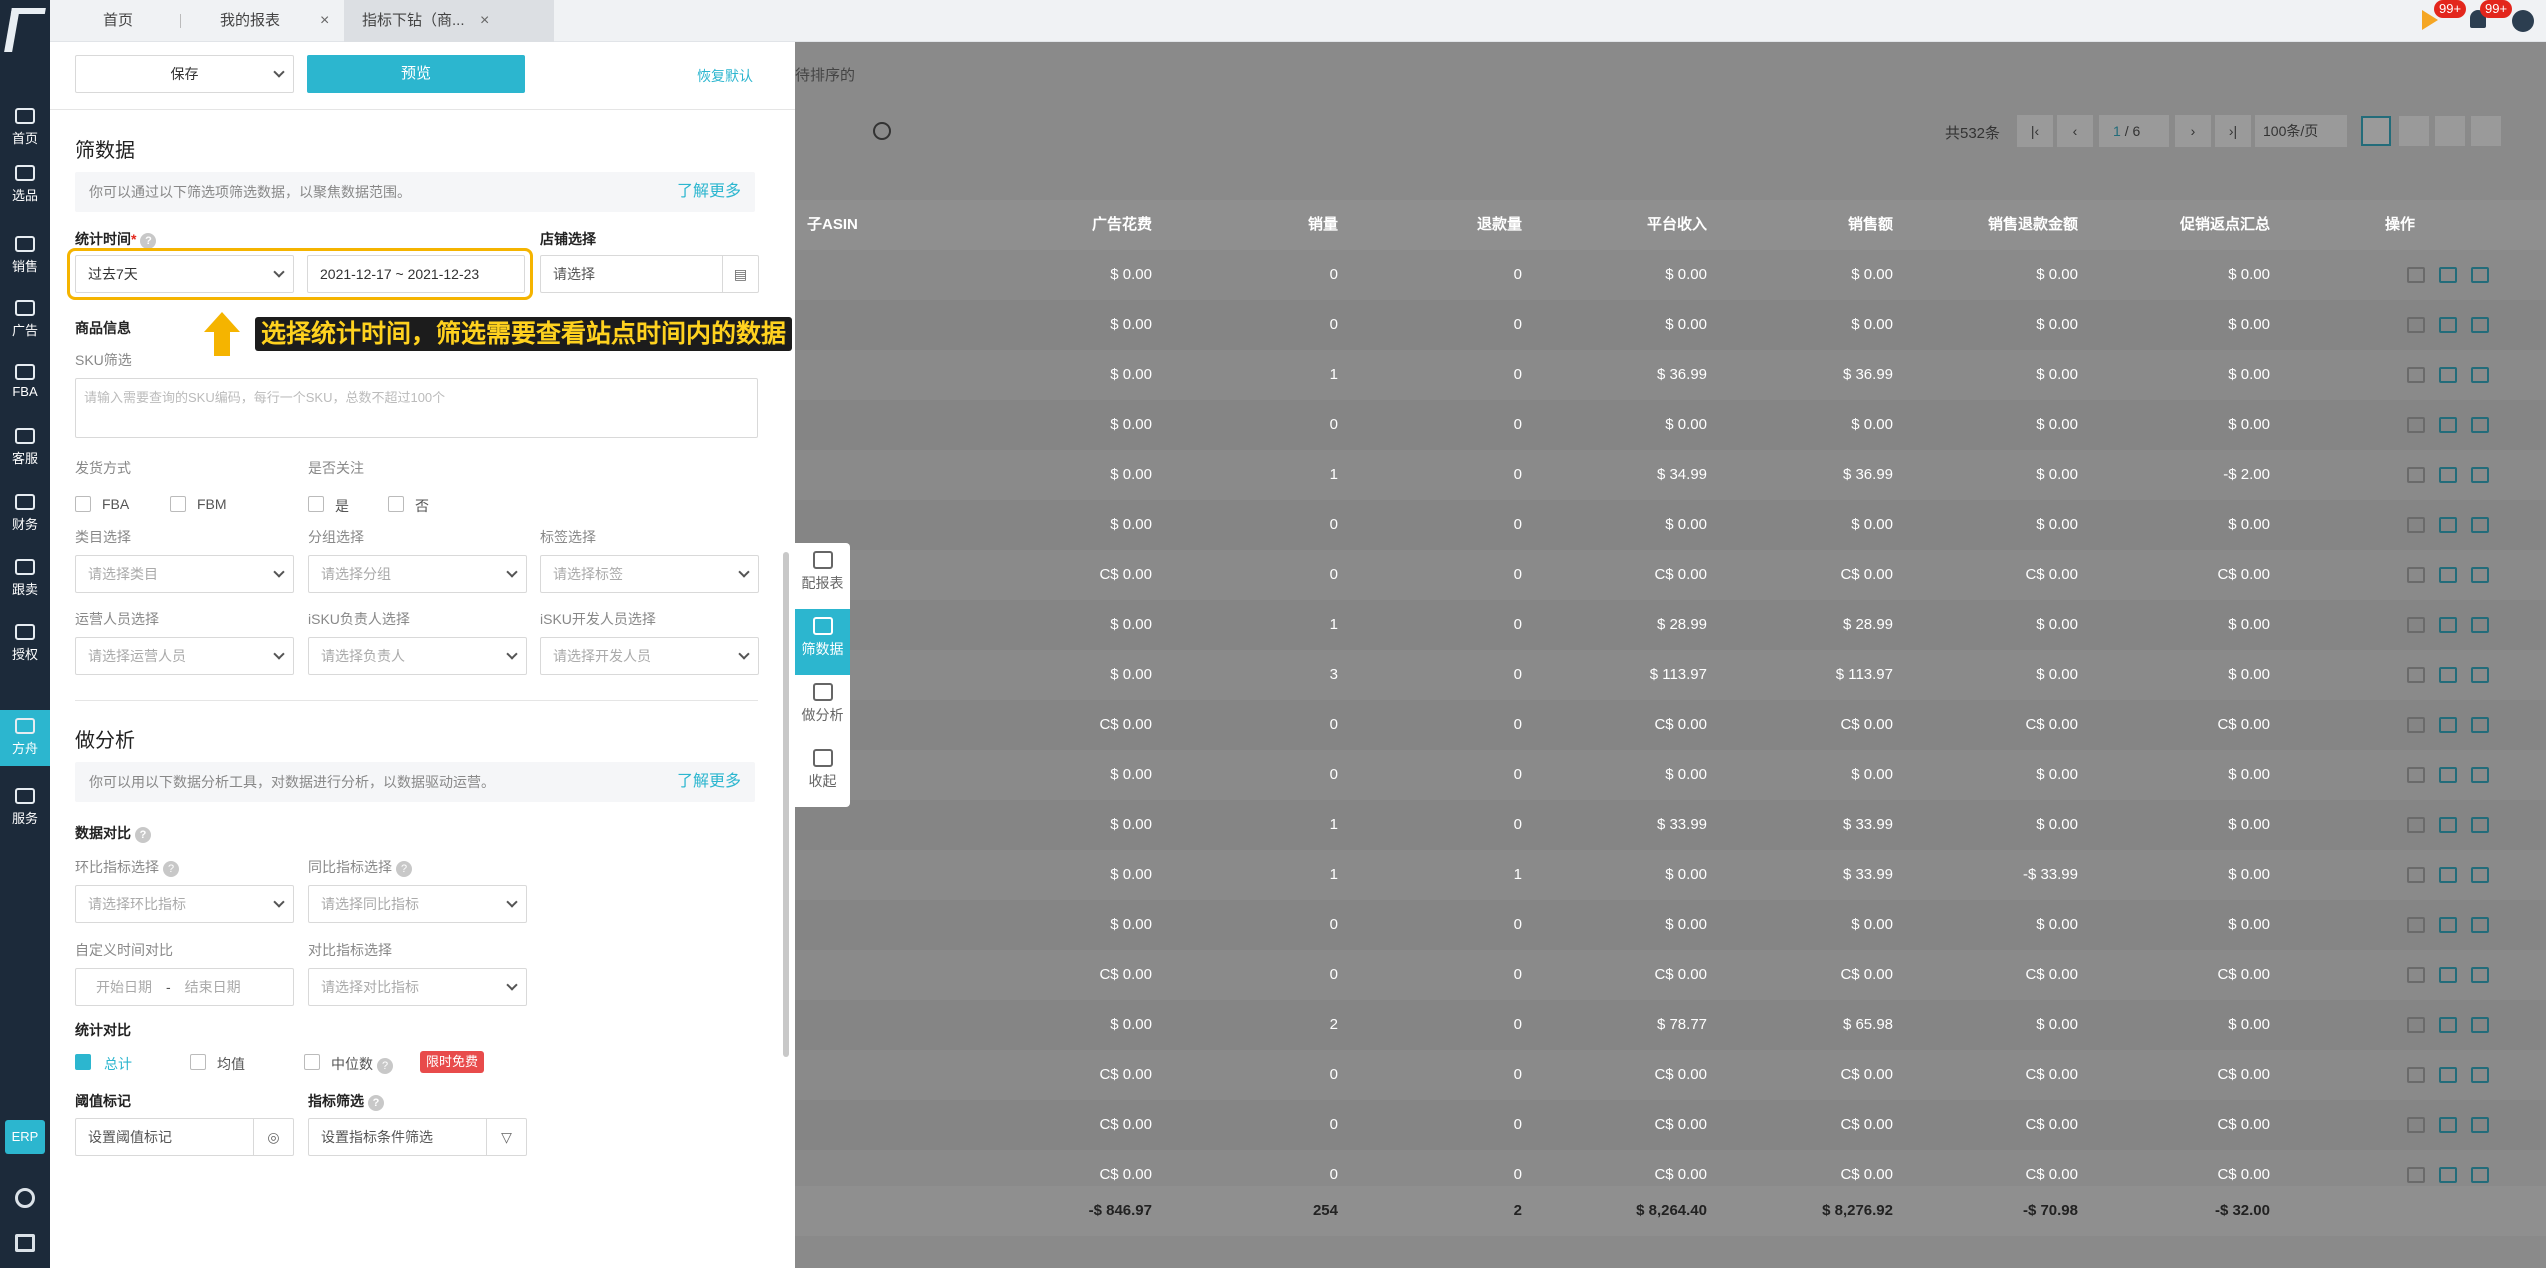 This screenshot has height=1268, width=2546. I want to click on rail-item-collapse: 收起, so click(822, 774).